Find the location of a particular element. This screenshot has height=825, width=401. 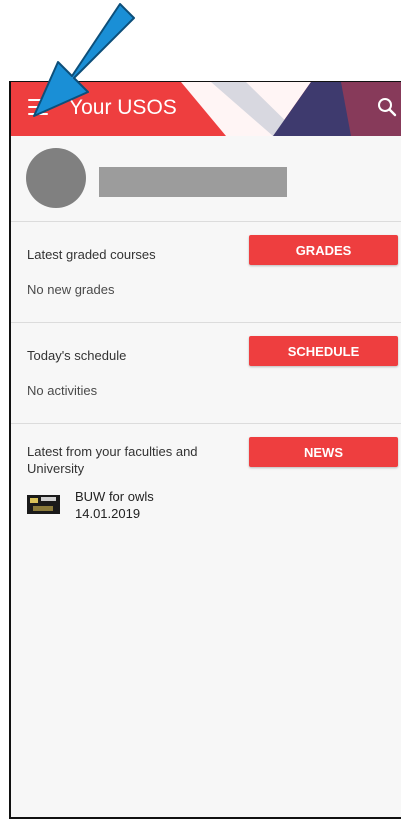

schedule-section: Today's schedule SCHEDULE No activities is located at coordinates (206, 373).